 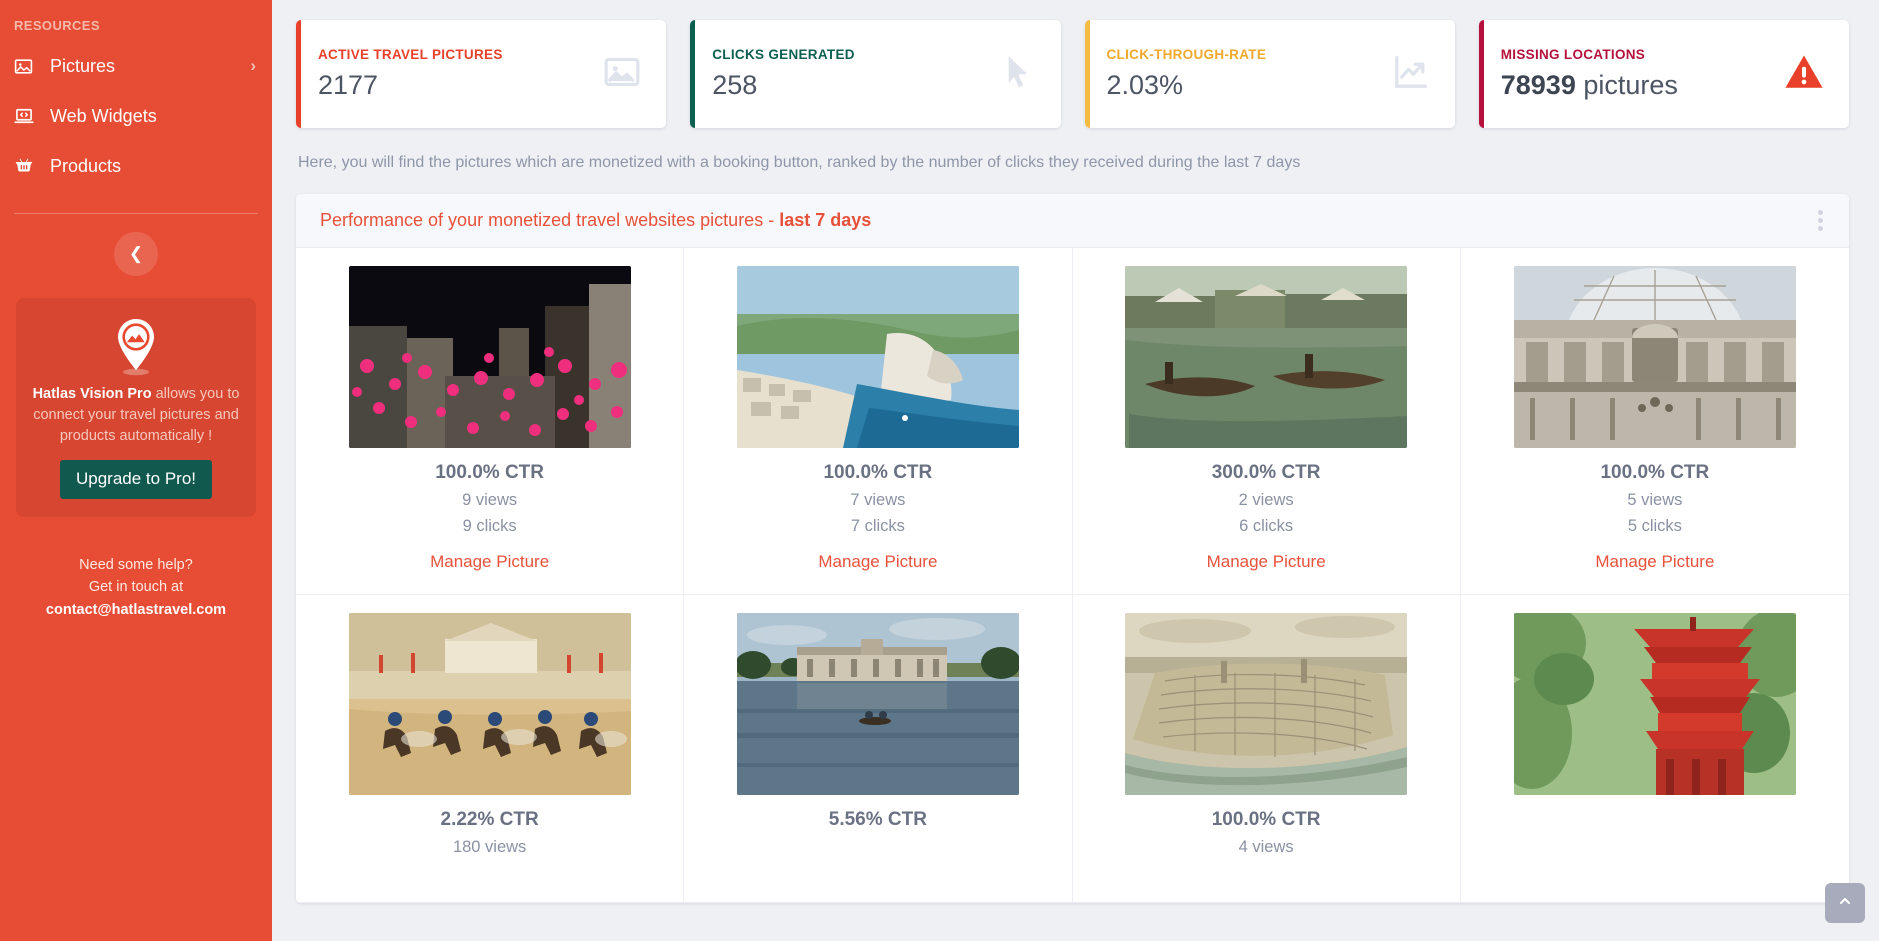 I want to click on sidebar-section-title: RESOURCES, so click(x=57, y=25).